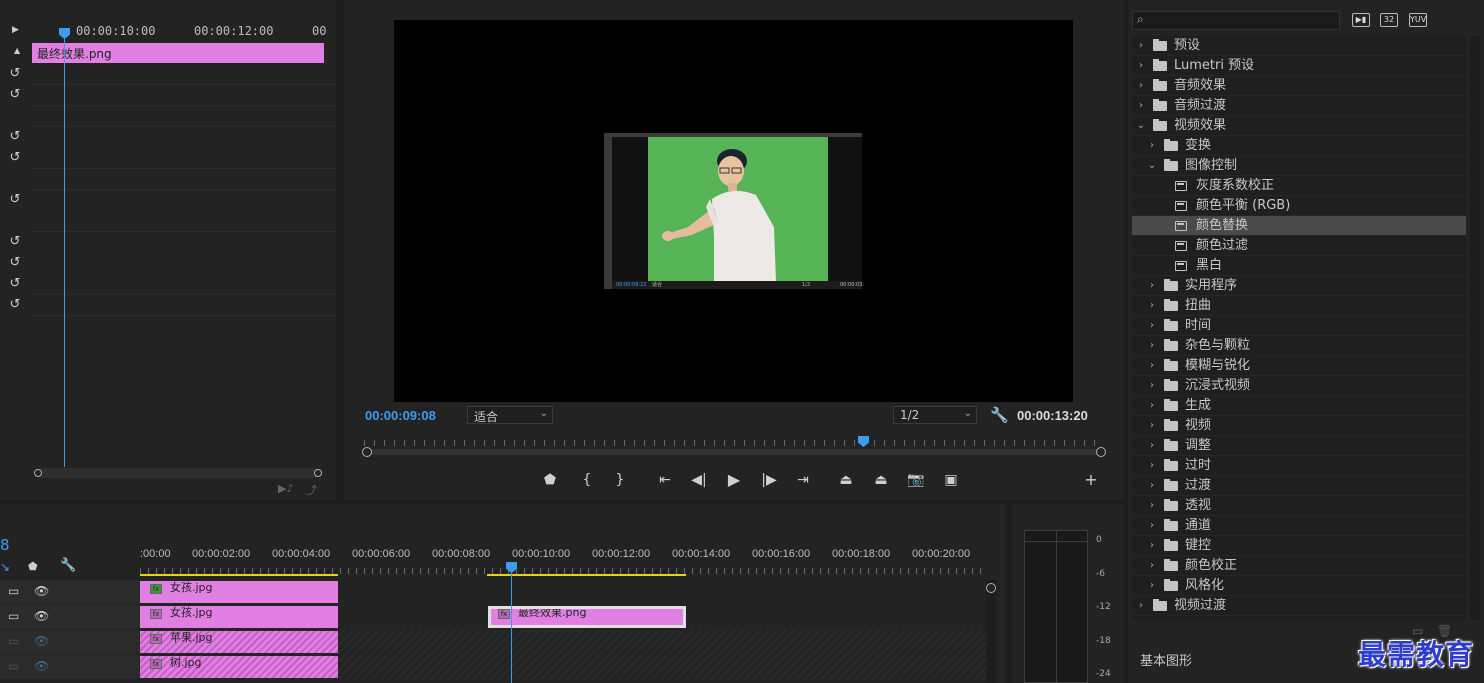  I want to click on scrub-start-handle, so click(367, 452).